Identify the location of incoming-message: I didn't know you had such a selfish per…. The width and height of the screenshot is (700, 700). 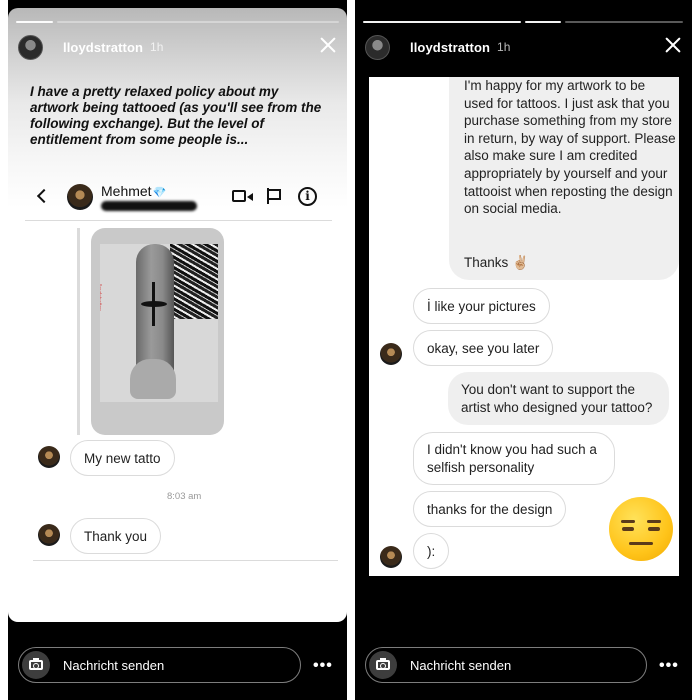
(514, 458).